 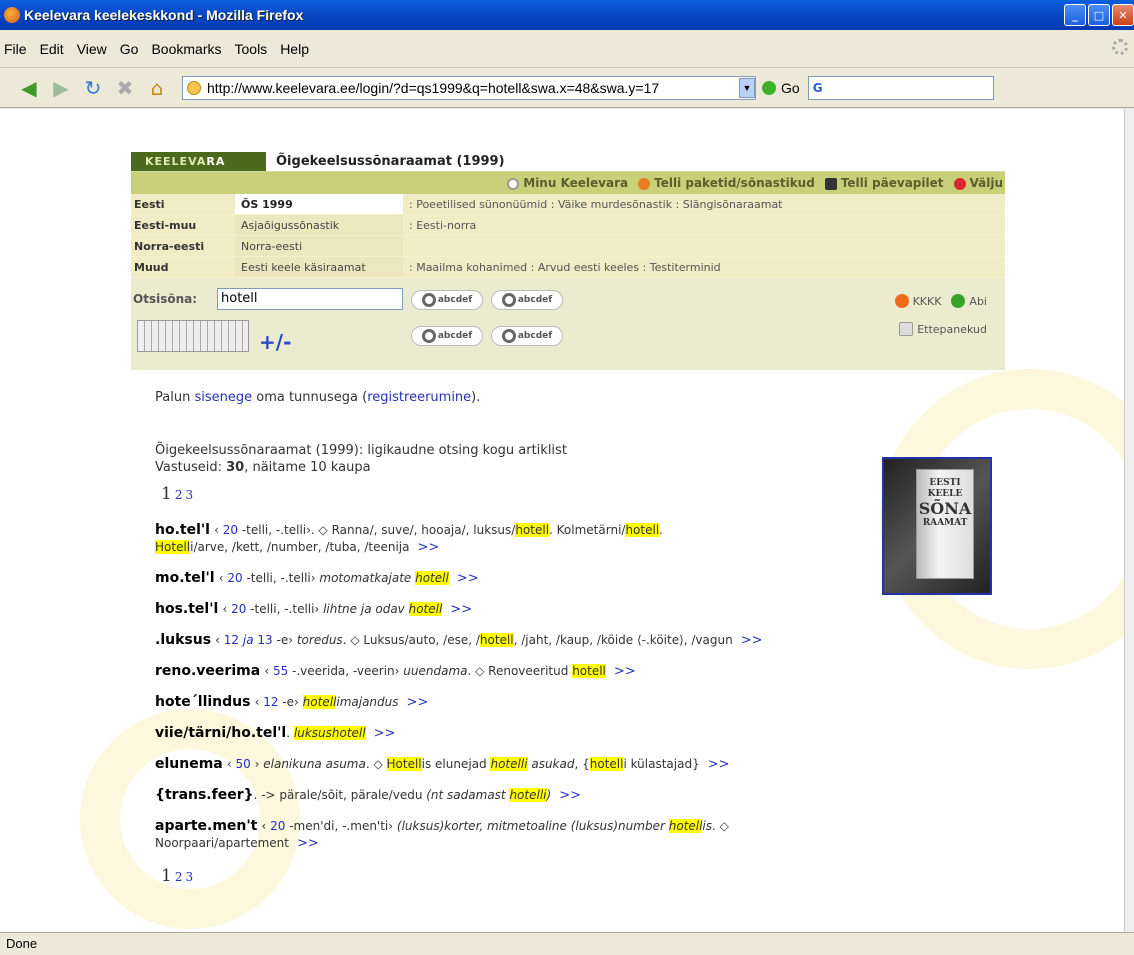 What do you see at coordinates (319, 204) in the screenshot?
I see `dict-os1999: ÕS 1999` at bounding box center [319, 204].